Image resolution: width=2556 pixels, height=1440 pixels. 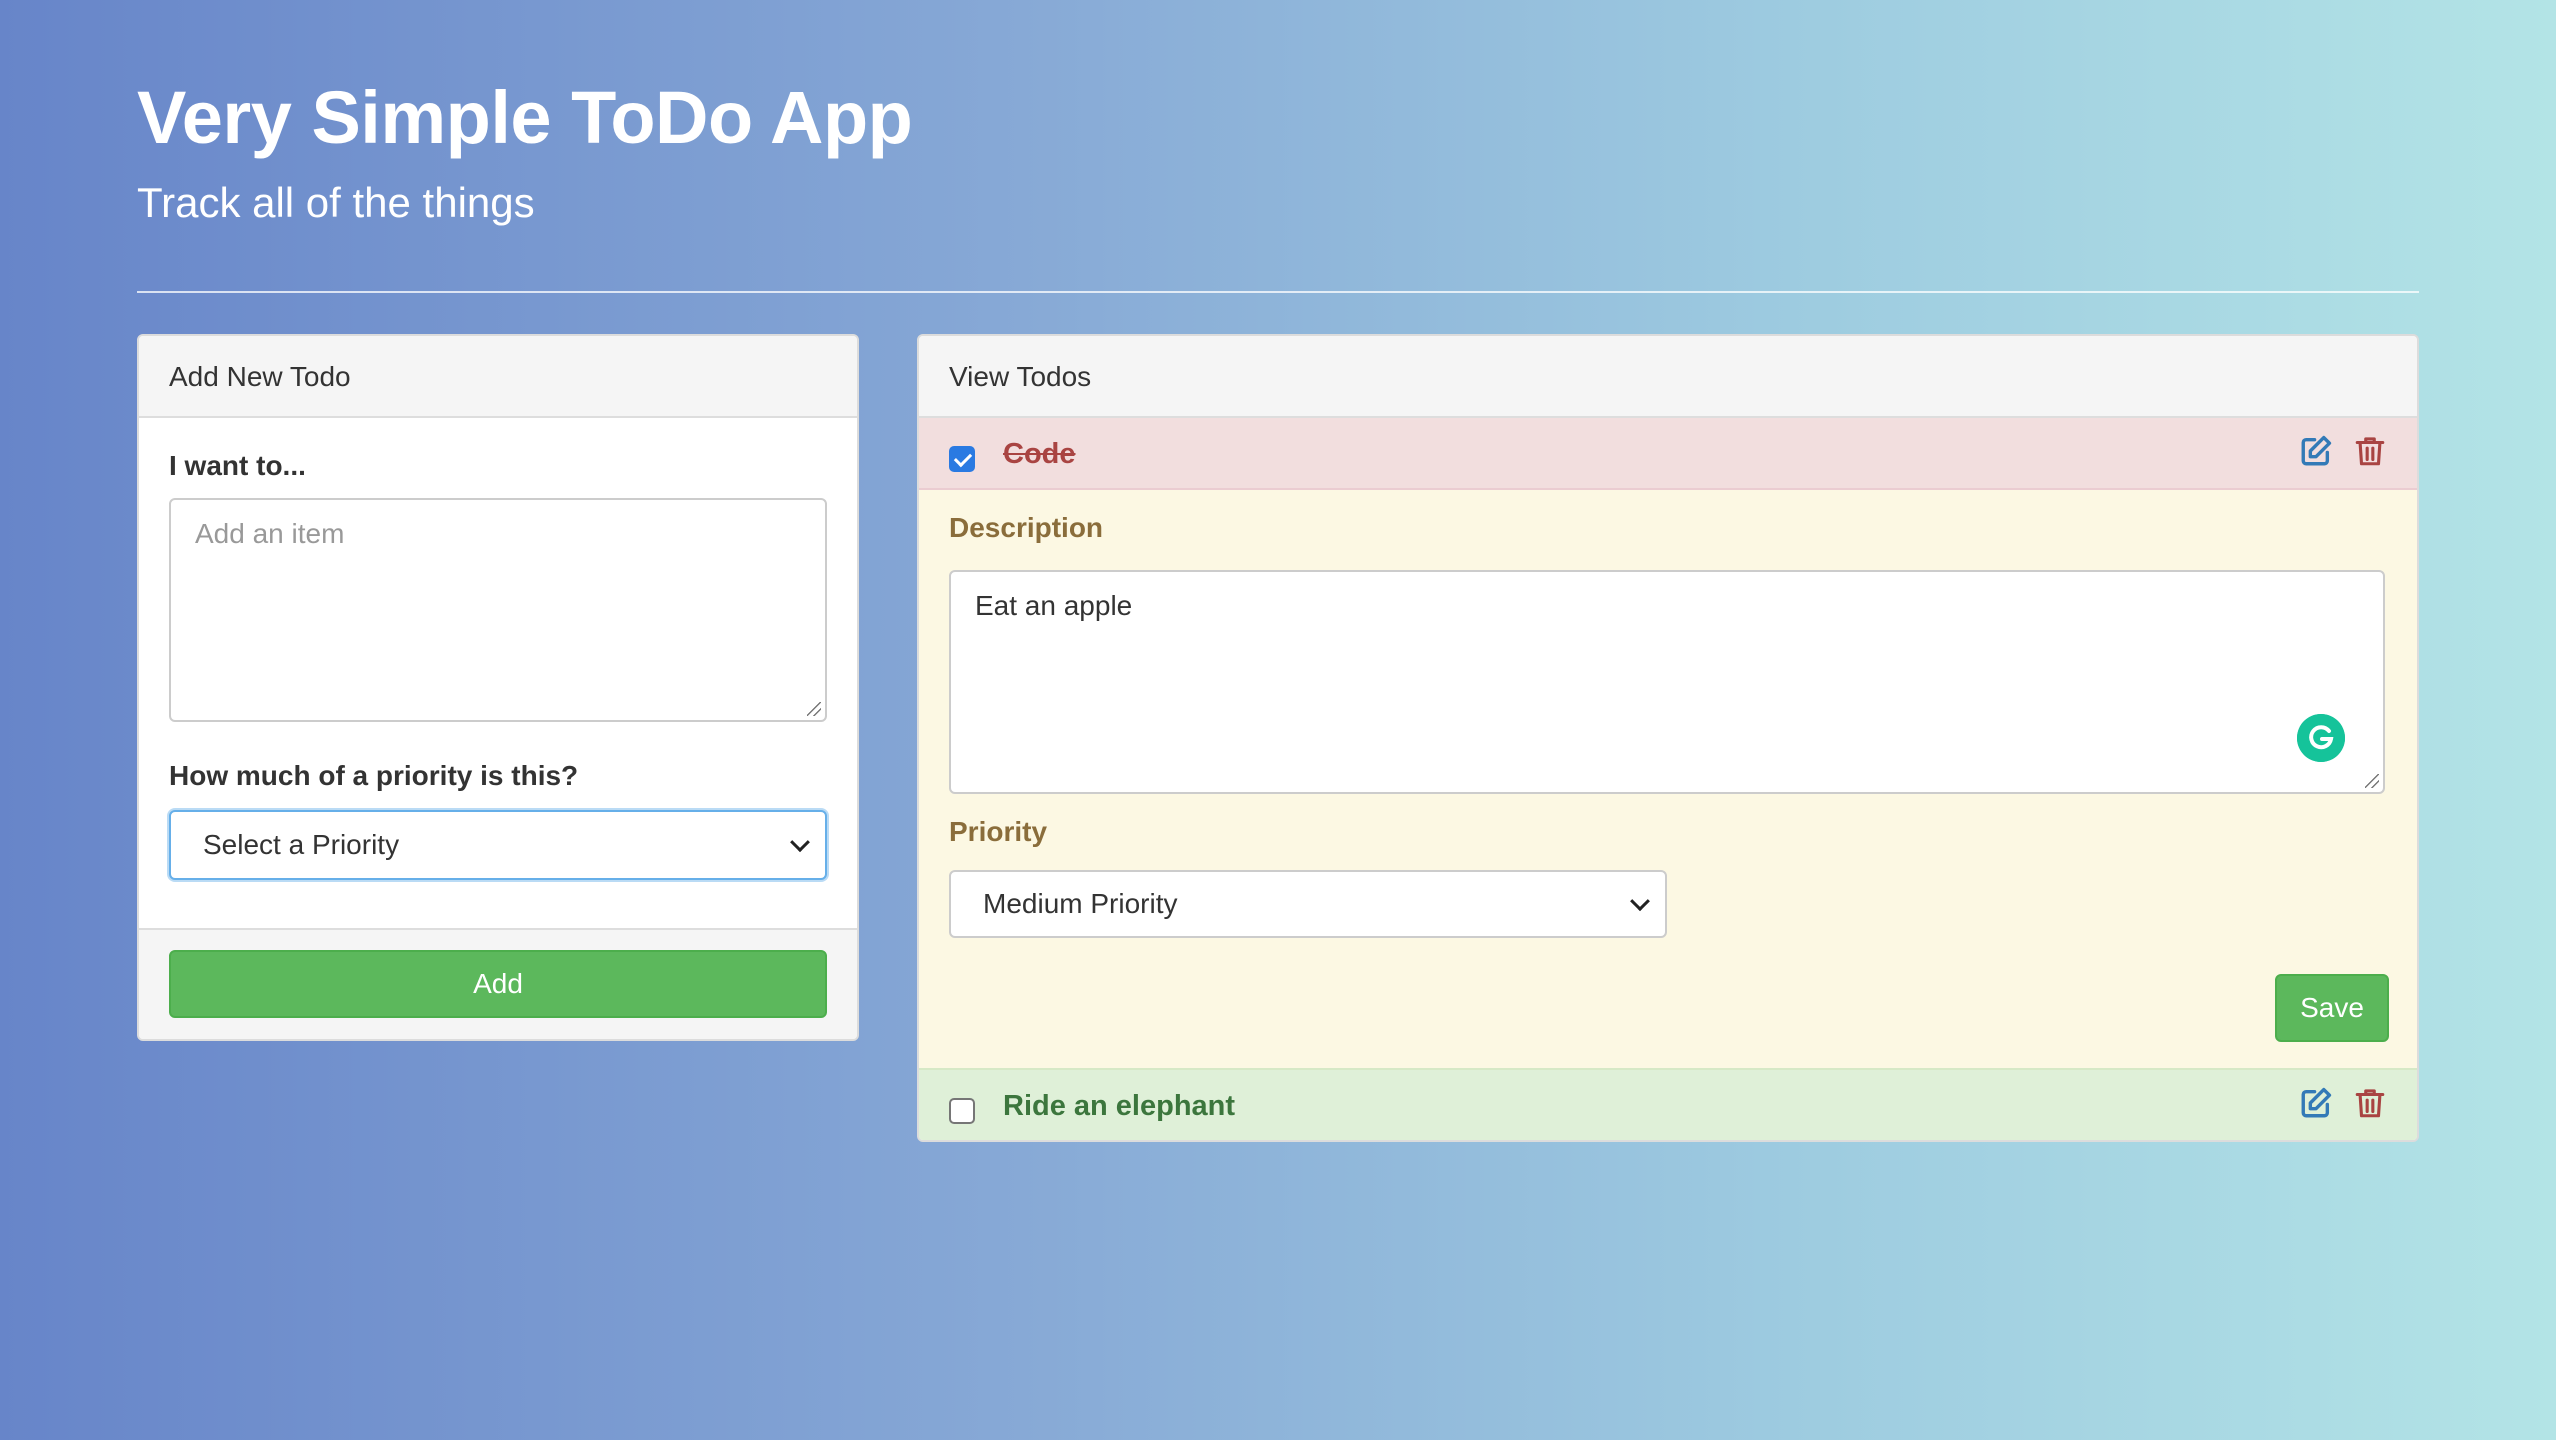 I want to click on priority-label: Priority, so click(x=998, y=831).